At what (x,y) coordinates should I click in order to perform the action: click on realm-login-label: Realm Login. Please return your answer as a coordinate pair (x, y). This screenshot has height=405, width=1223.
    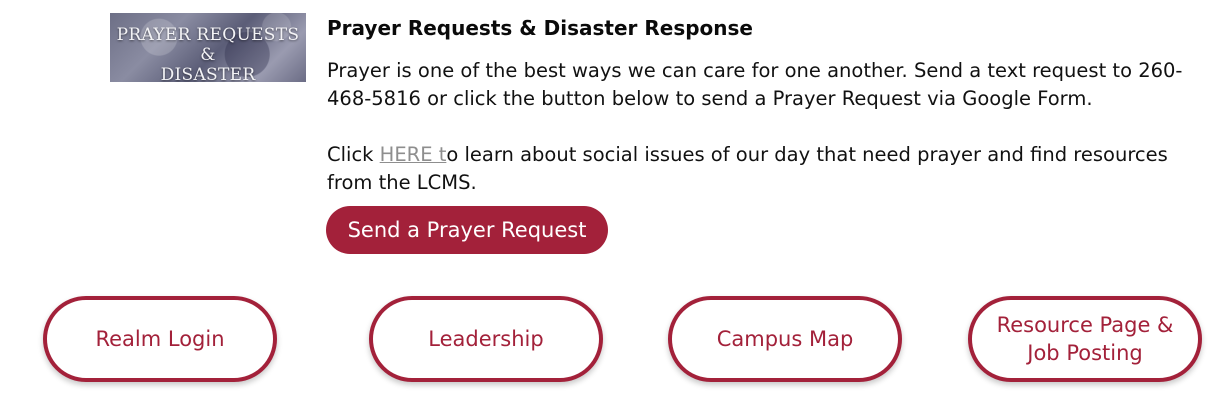
    Looking at the image, I should click on (160, 339).